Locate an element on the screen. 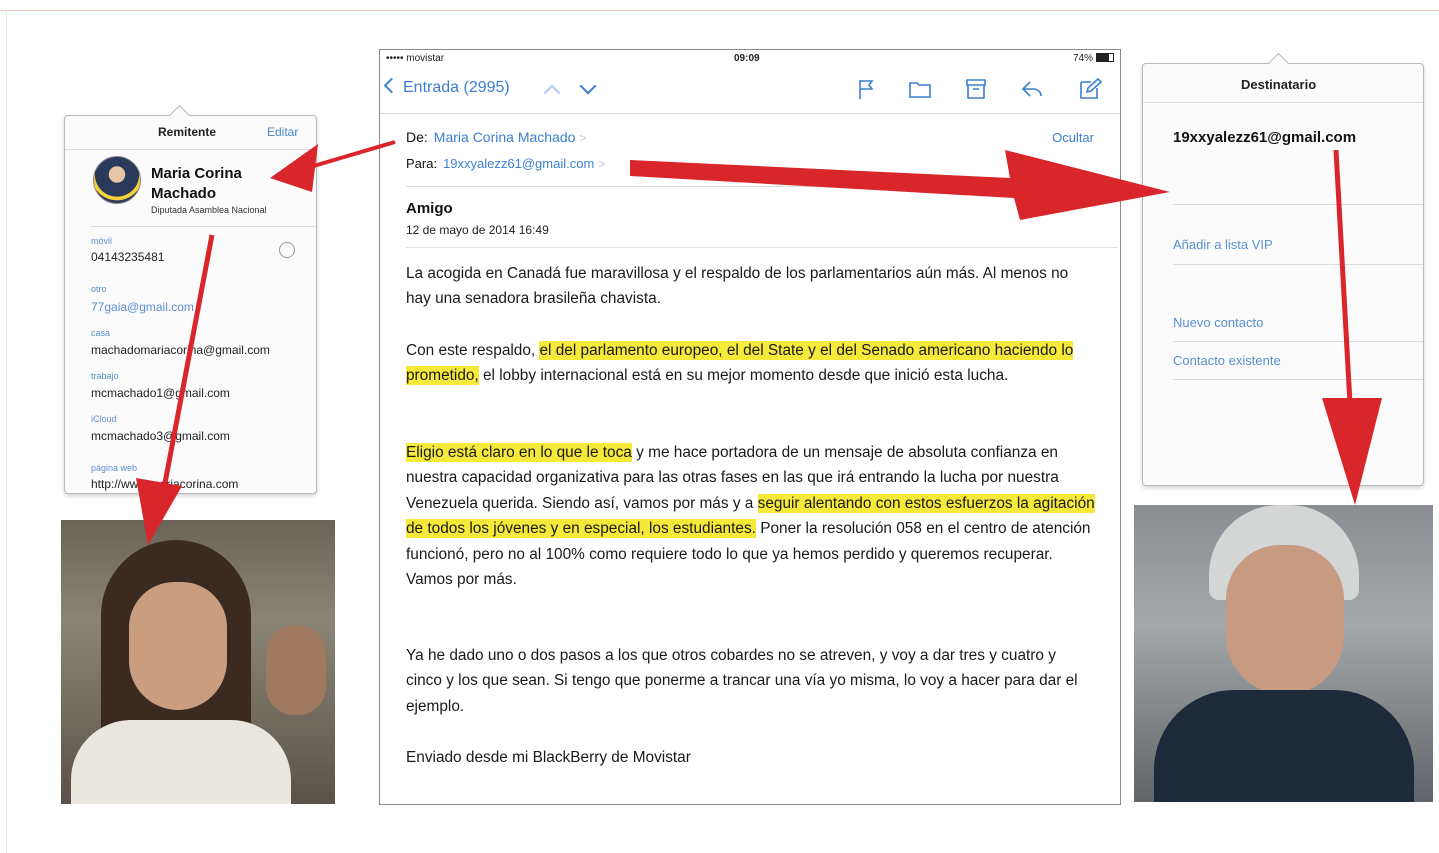 The height and width of the screenshot is (853, 1439). from-line: De: Maria Corina Machado > is located at coordinates (496, 137).